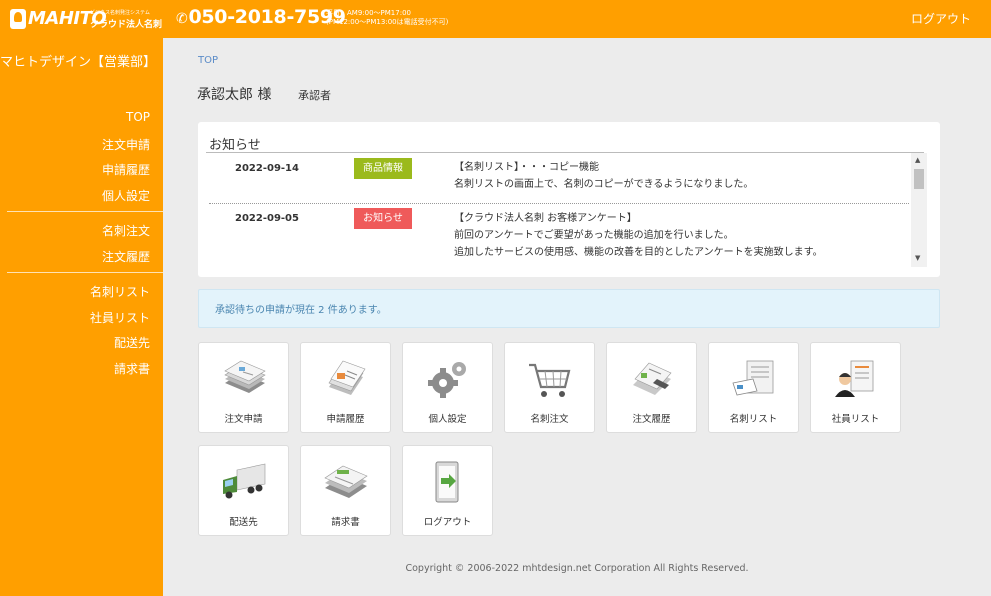  I want to click on news-separator, so click(559, 203).